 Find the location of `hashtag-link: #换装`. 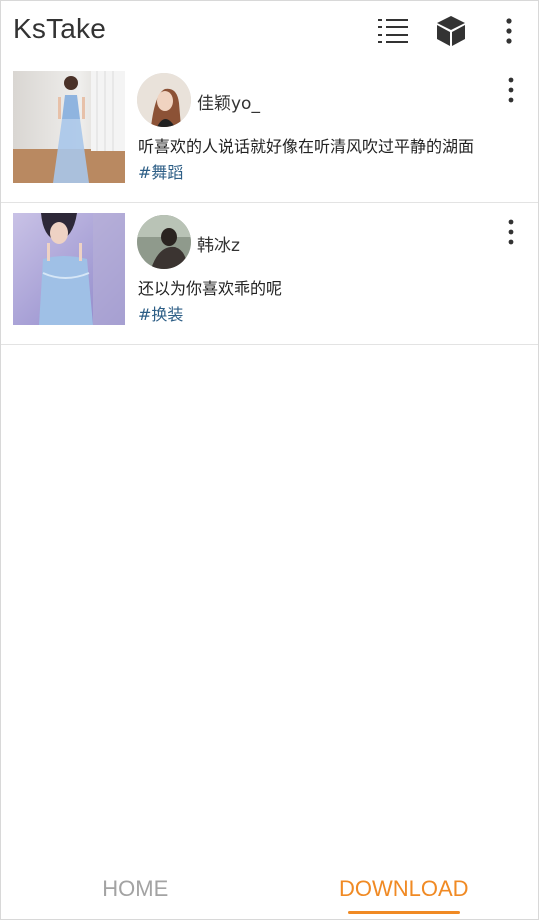

hashtag-link: #换装 is located at coordinates (160, 313).